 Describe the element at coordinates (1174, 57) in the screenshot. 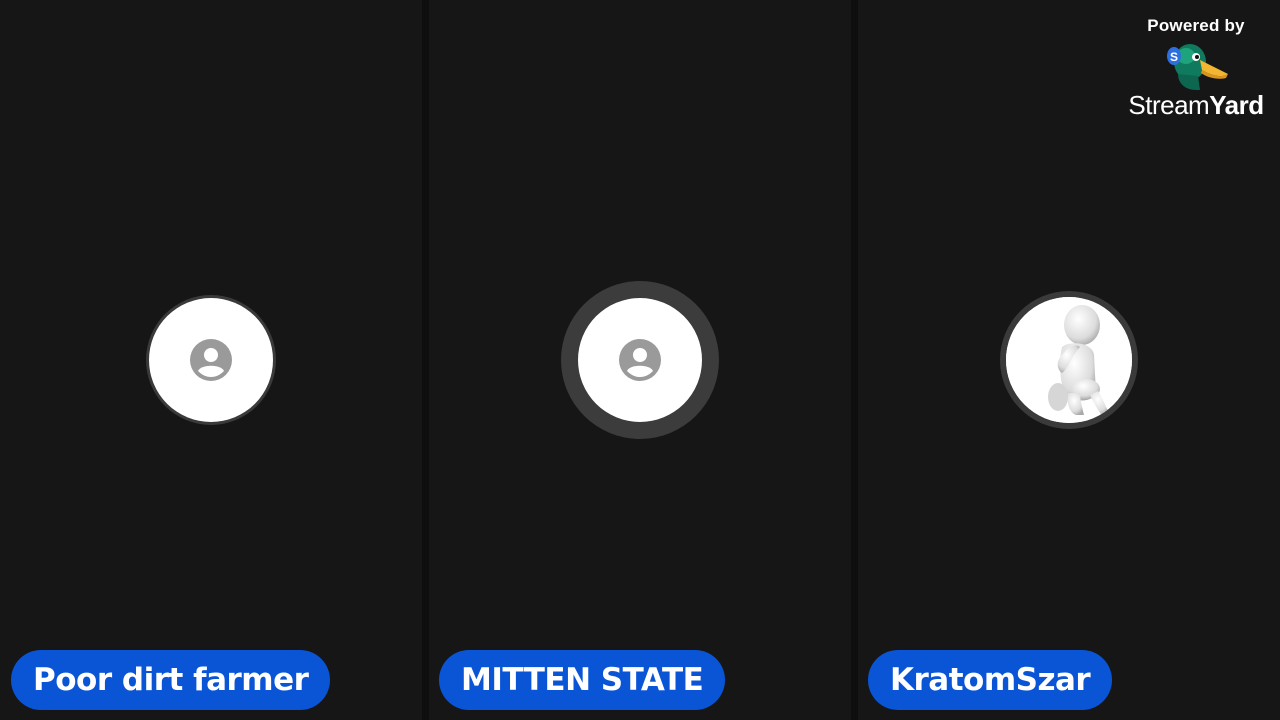

I see `svg-text: S` at that location.